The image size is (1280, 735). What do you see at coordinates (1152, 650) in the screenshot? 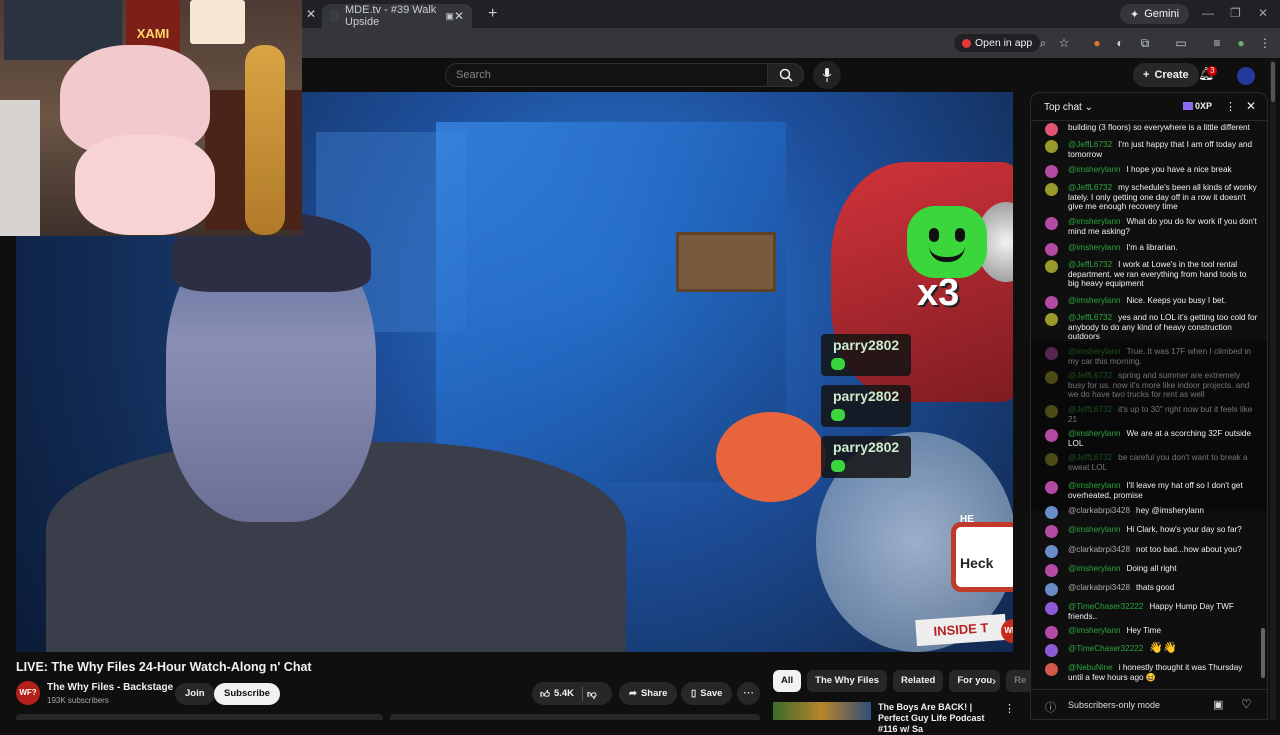
I see `chat-message: @TimeChaser32222 👋👋` at bounding box center [1152, 650].